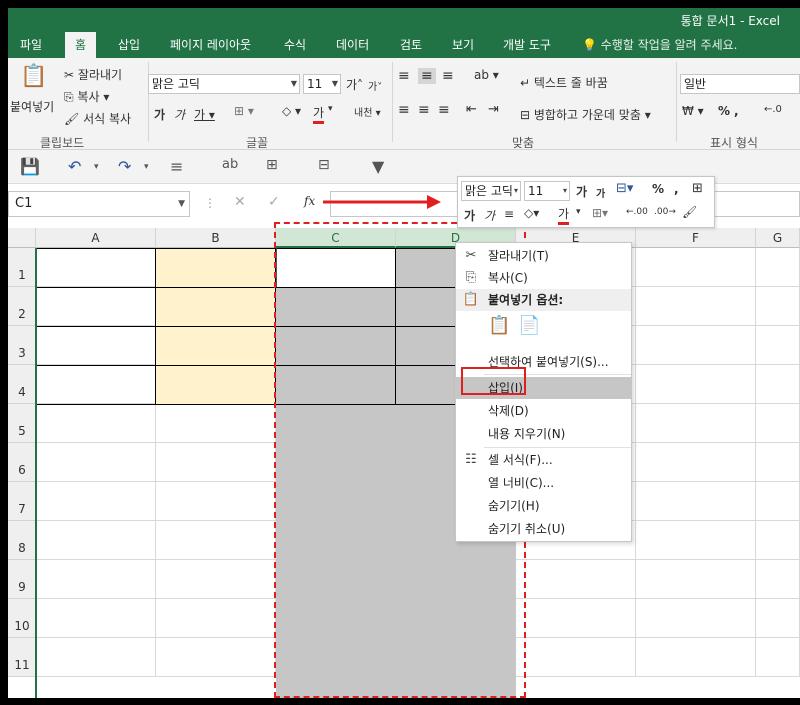 The image size is (800, 705). What do you see at coordinates (22, 618) in the screenshot?
I see `row-header-10: 10` at bounding box center [22, 618].